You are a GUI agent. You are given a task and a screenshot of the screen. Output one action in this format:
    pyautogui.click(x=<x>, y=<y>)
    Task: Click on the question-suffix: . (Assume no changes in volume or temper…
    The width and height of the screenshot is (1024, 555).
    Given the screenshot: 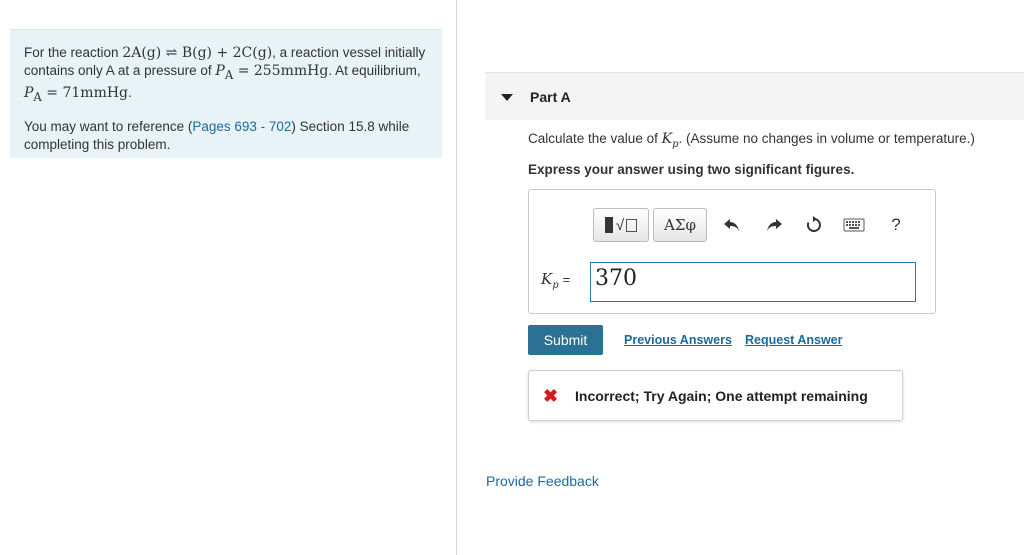 What is the action you would take?
    pyautogui.click(x=826, y=138)
    